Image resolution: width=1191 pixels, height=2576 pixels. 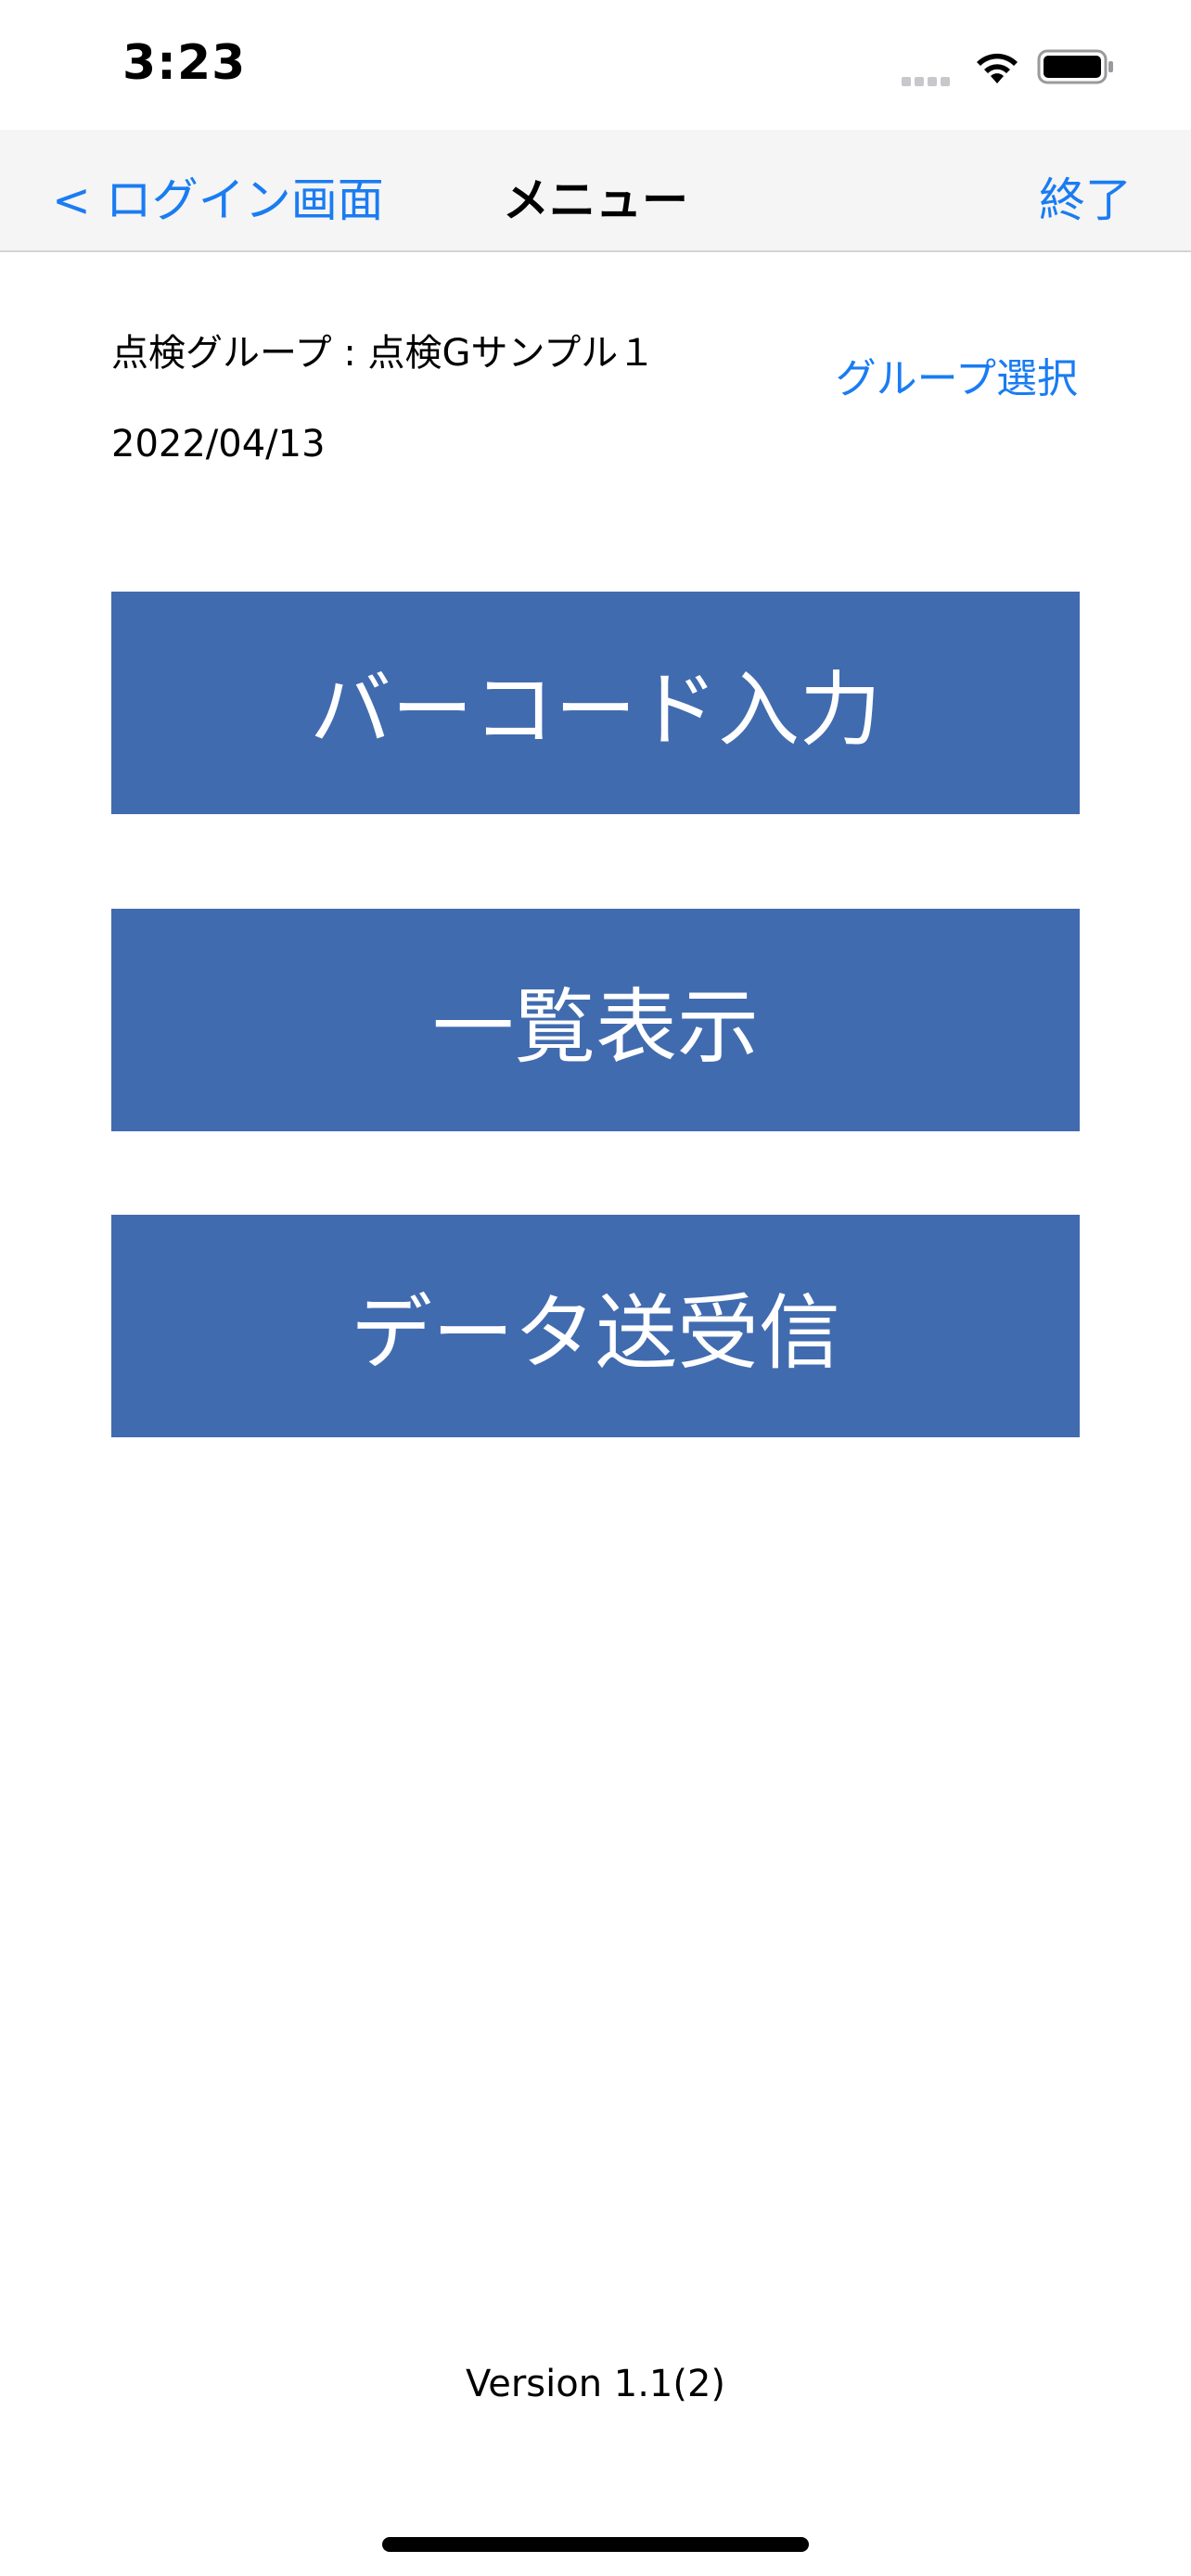 What do you see at coordinates (184, 63) in the screenshot?
I see `status-time: 3:23` at bounding box center [184, 63].